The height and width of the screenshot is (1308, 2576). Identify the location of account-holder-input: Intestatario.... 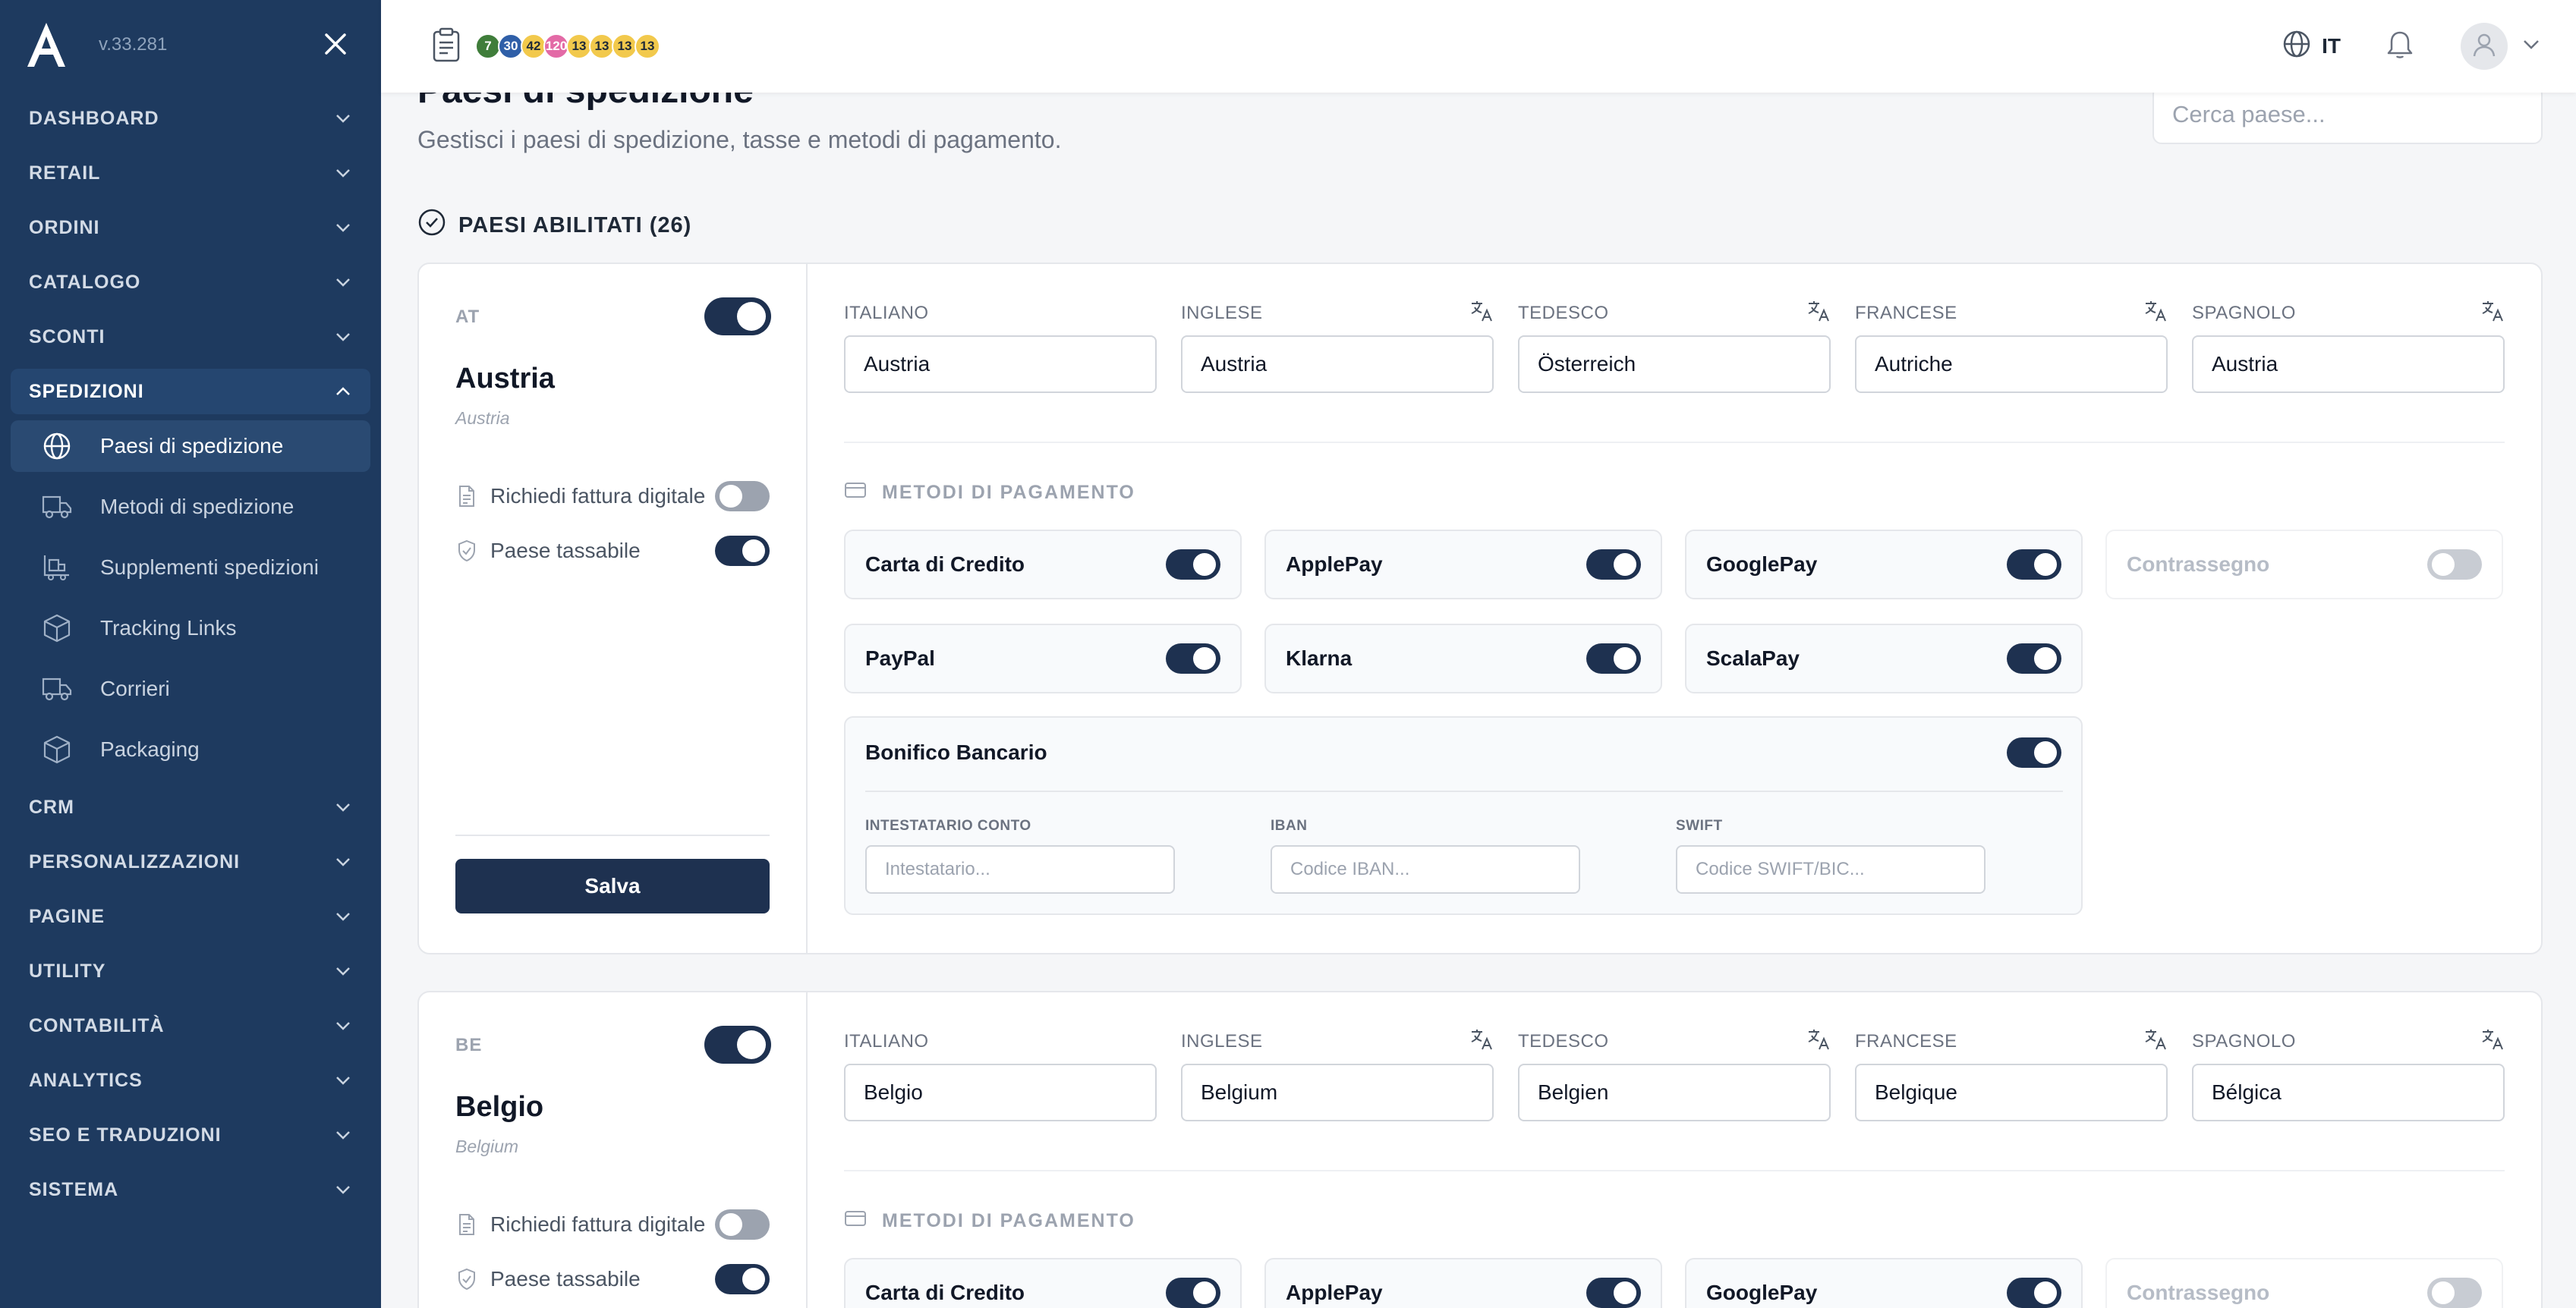
(1020, 869).